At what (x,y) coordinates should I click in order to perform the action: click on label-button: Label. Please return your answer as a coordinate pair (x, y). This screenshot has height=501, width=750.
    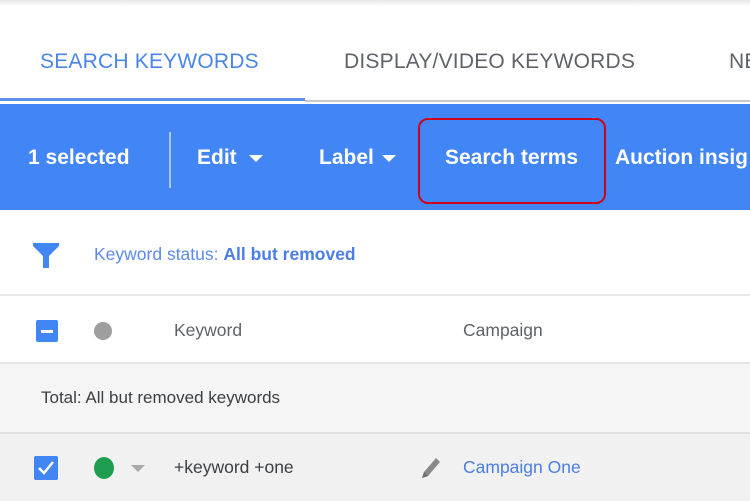
    Looking at the image, I should click on (357, 158).